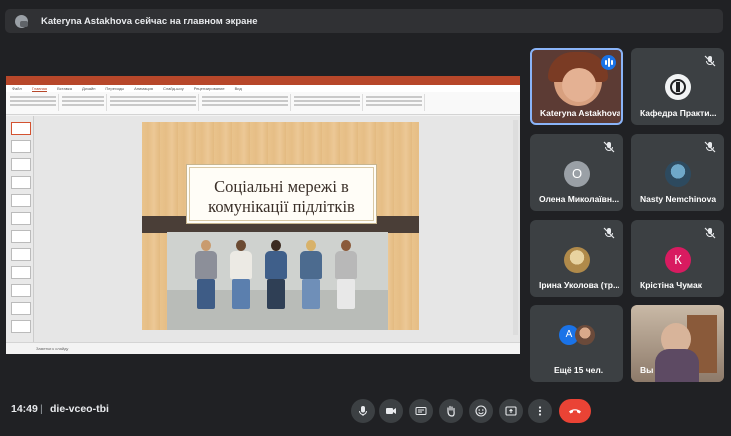 This screenshot has height=436, width=731. What do you see at coordinates (39, 89) in the screenshot?
I see `ribbon-tab-active: Главная` at bounding box center [39, 89].